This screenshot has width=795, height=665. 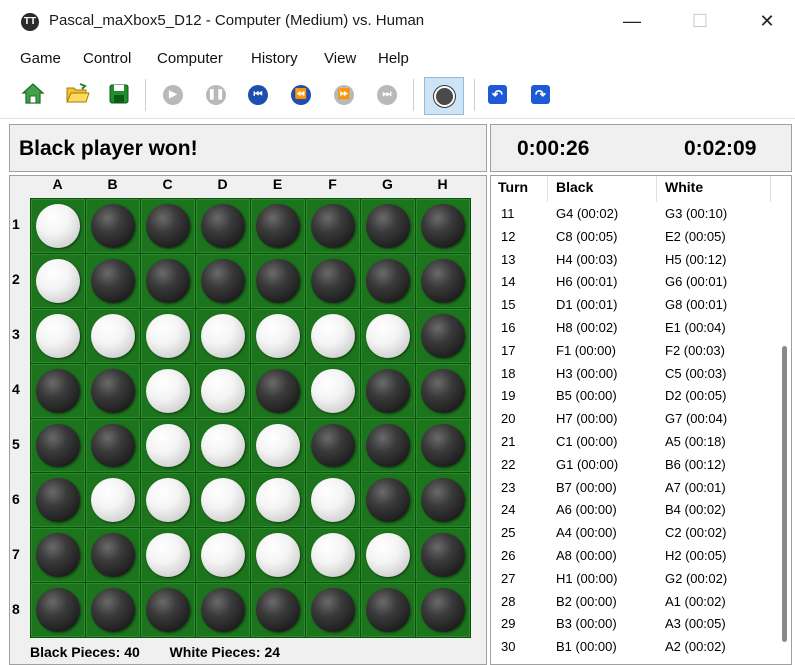 I want to click on forward-icon: ⏩, so click(x=344, y=95).